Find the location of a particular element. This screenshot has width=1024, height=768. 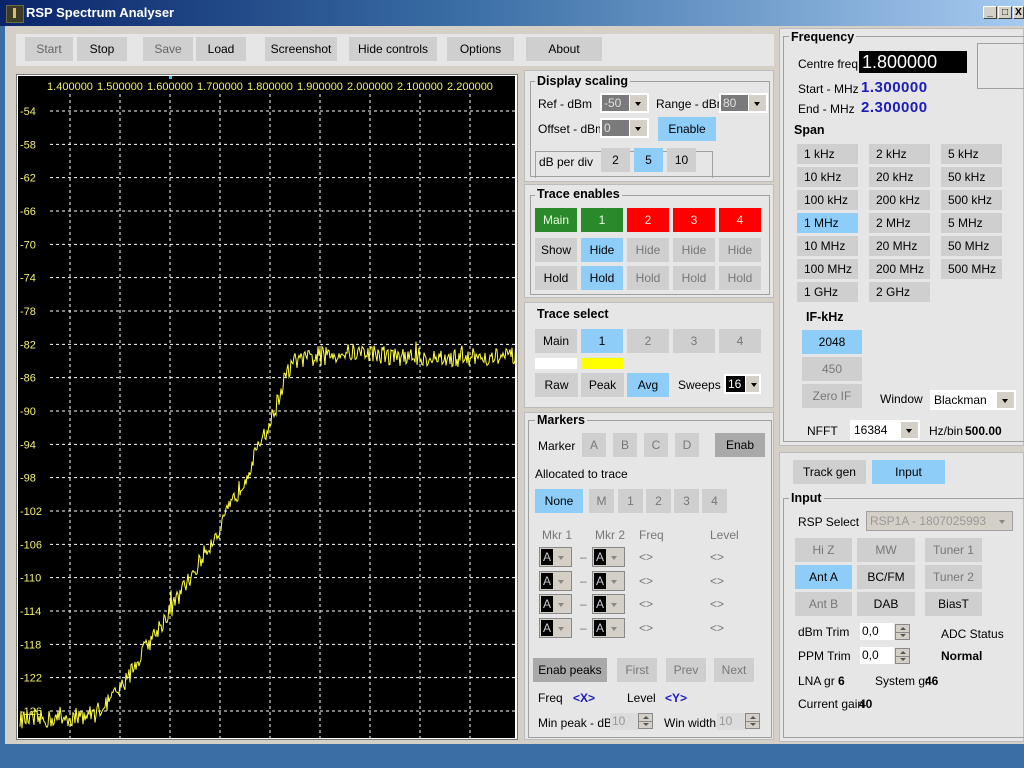

offset-dbm-select: 0 is located at coordinates (624, 128).